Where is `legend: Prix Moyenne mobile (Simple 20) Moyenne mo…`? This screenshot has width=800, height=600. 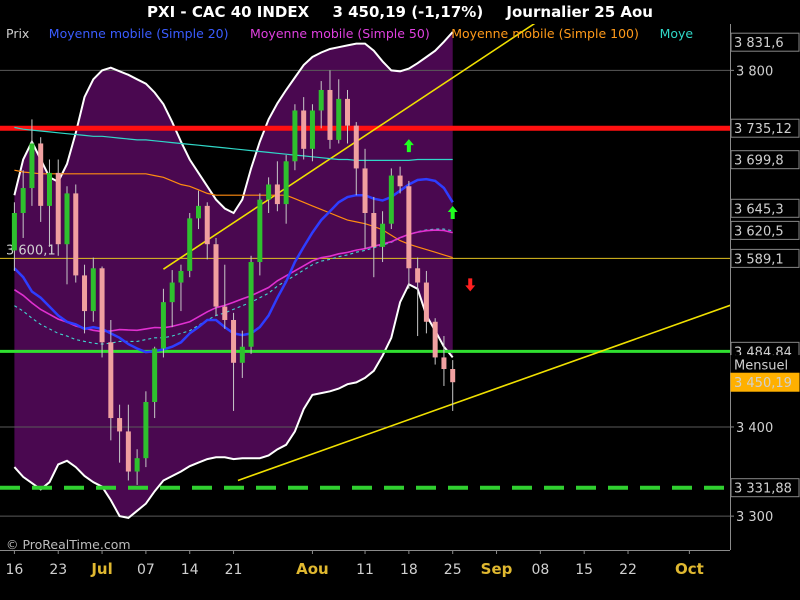
legend: Prix Moyenne mobile (Simple 20) Moyenne mo… is located at coordinates (349, 33).